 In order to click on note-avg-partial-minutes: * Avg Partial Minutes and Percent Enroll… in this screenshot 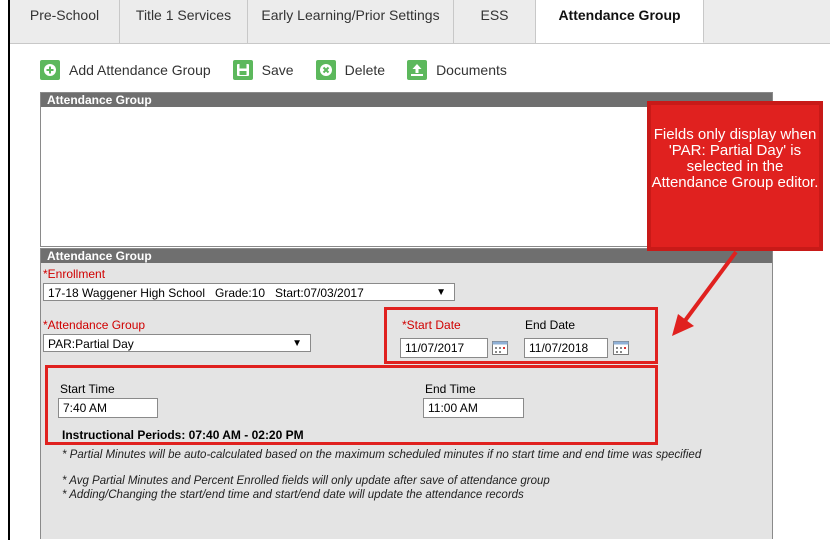, I will do `click(306, 481)`.